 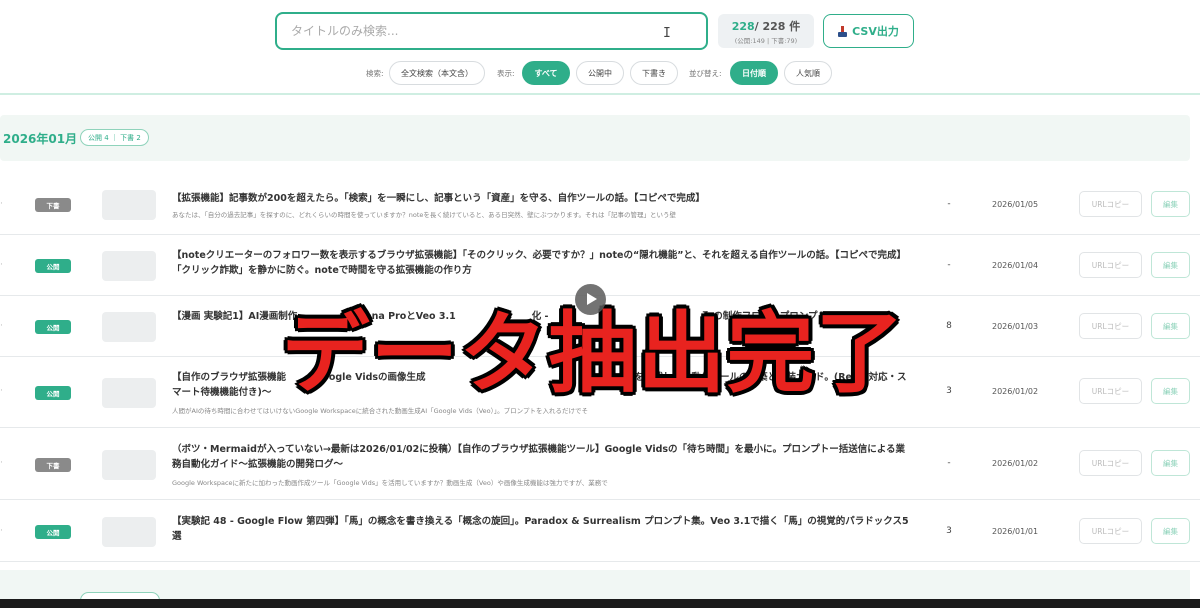 I want to click on header-divider, so click(x=600, y=94).